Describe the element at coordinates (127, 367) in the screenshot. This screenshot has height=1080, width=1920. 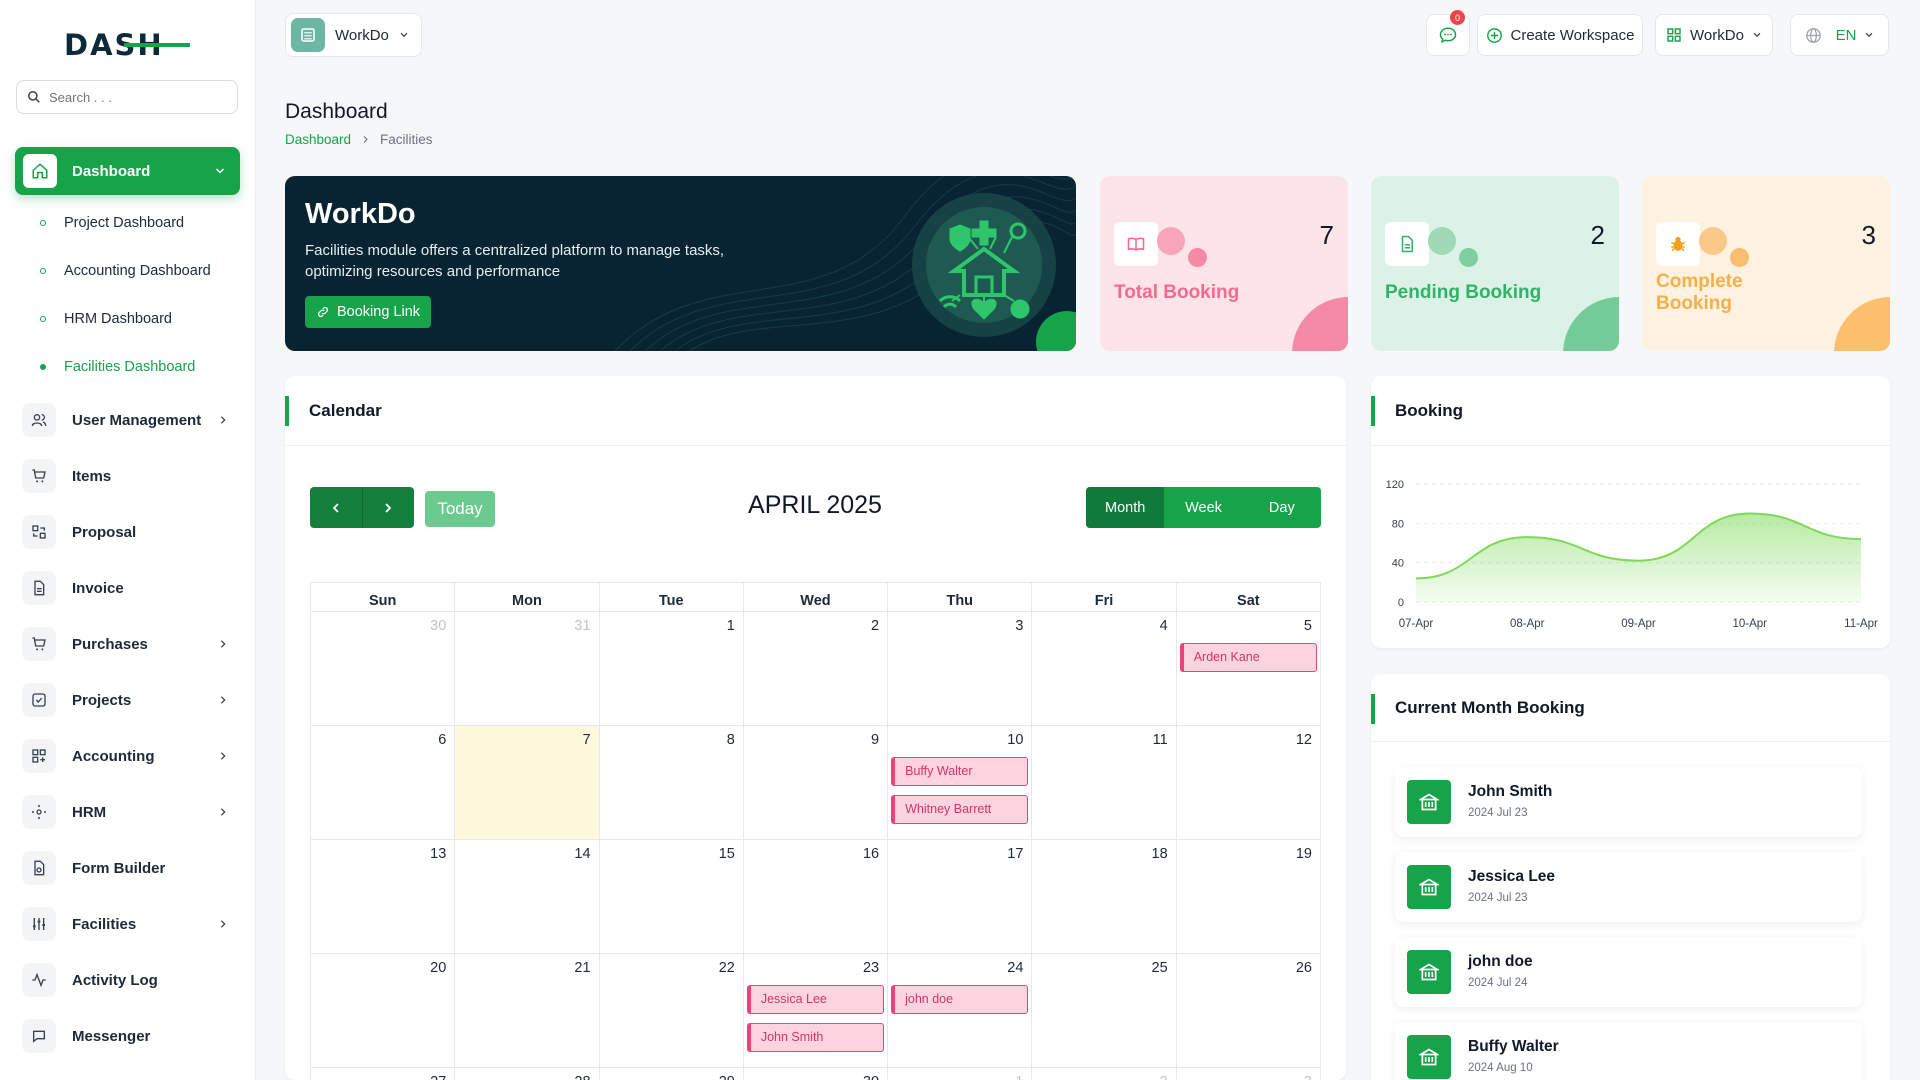
I see `sidebar-subitem-facilities-dashboard: Facilities Dashboard` at that location.